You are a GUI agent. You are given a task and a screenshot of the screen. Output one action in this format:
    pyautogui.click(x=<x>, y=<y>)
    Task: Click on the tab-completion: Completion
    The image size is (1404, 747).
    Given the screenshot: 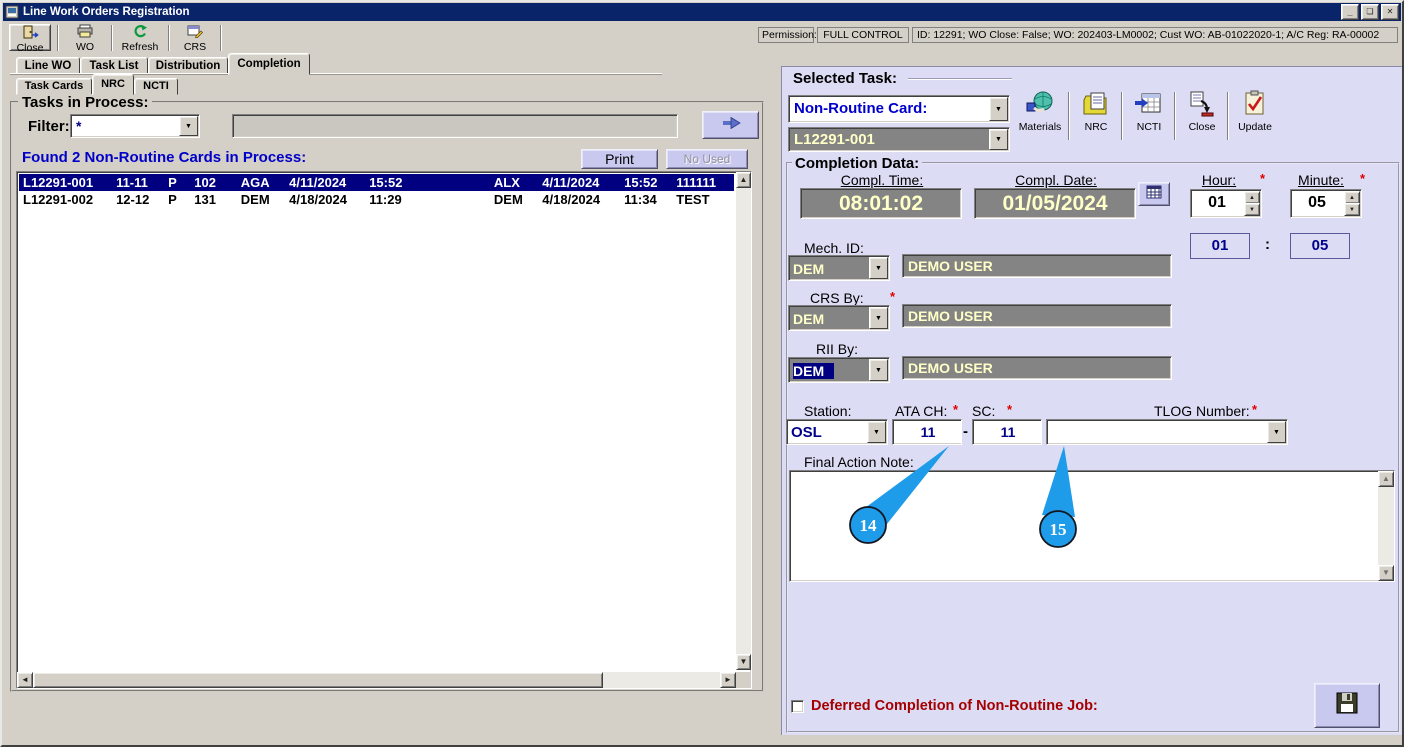 What is the action you would take?
    pyautogui.click(x=269, y=64)
    